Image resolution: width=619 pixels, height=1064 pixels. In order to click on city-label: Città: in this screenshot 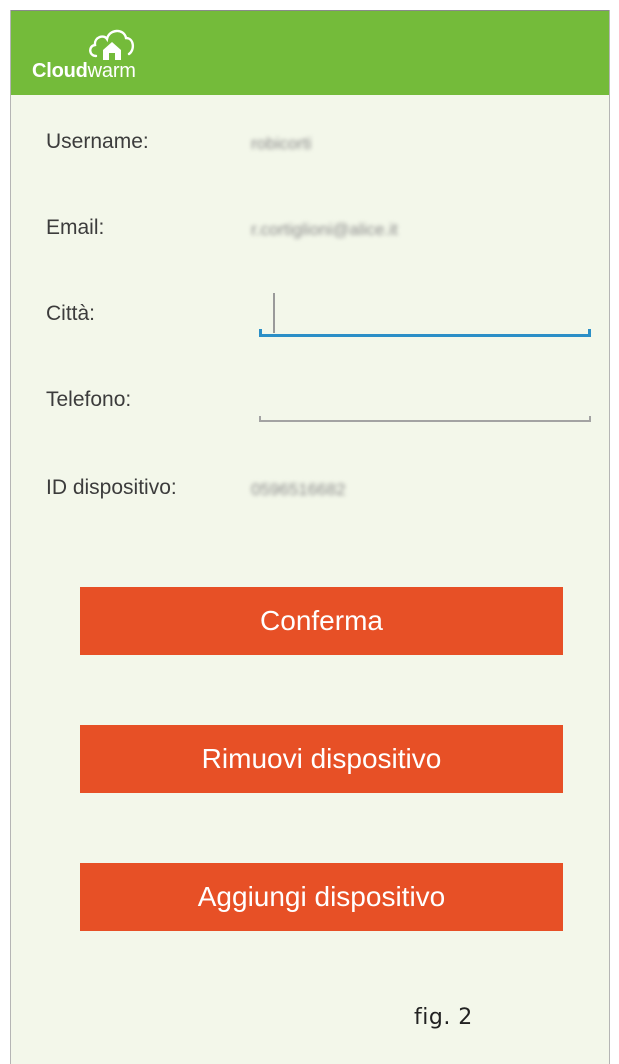, I will do `click(71, 313)`.